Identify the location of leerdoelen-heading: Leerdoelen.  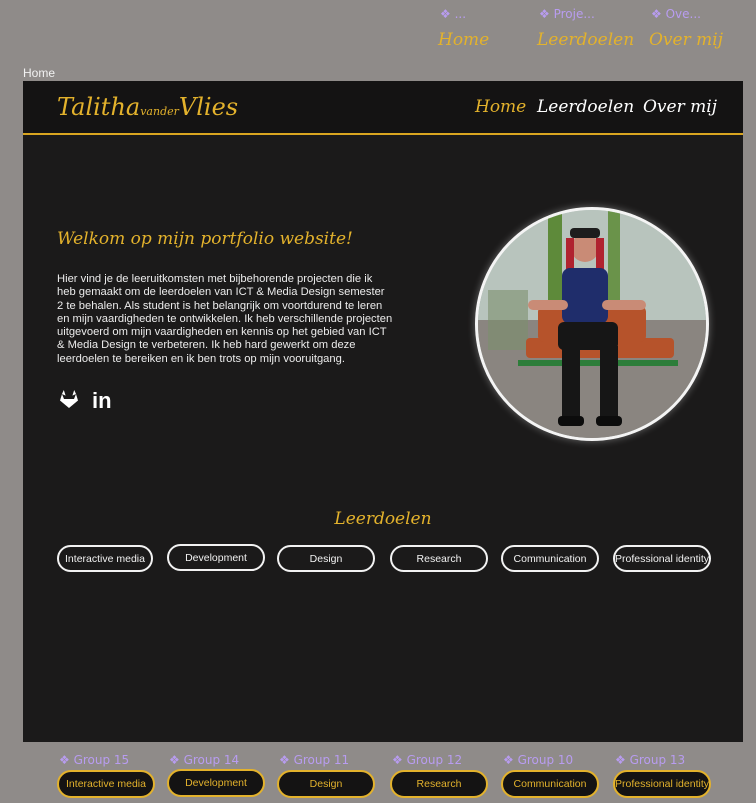
(383, 519).